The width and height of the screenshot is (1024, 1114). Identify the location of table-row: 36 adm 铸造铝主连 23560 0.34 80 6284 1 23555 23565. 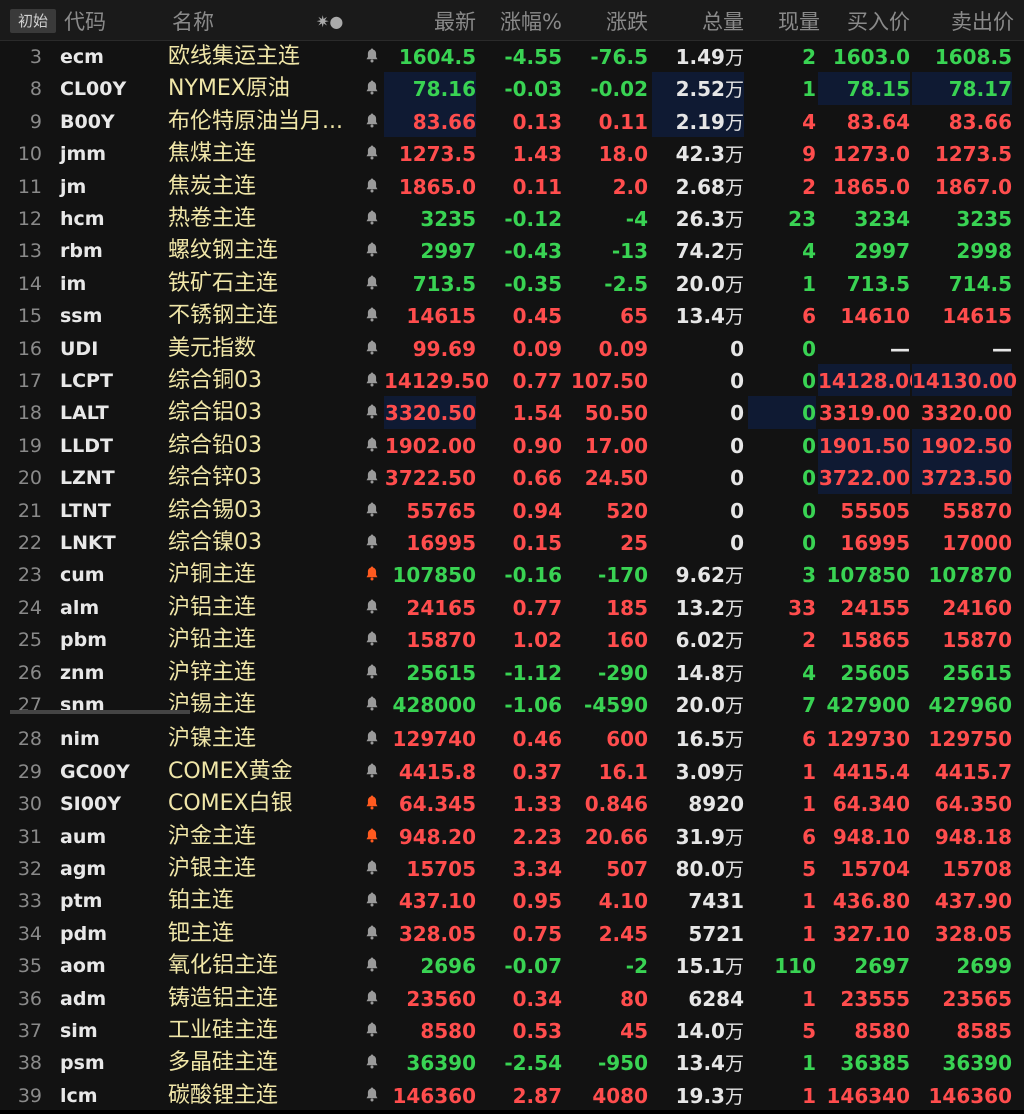
(512, 998).